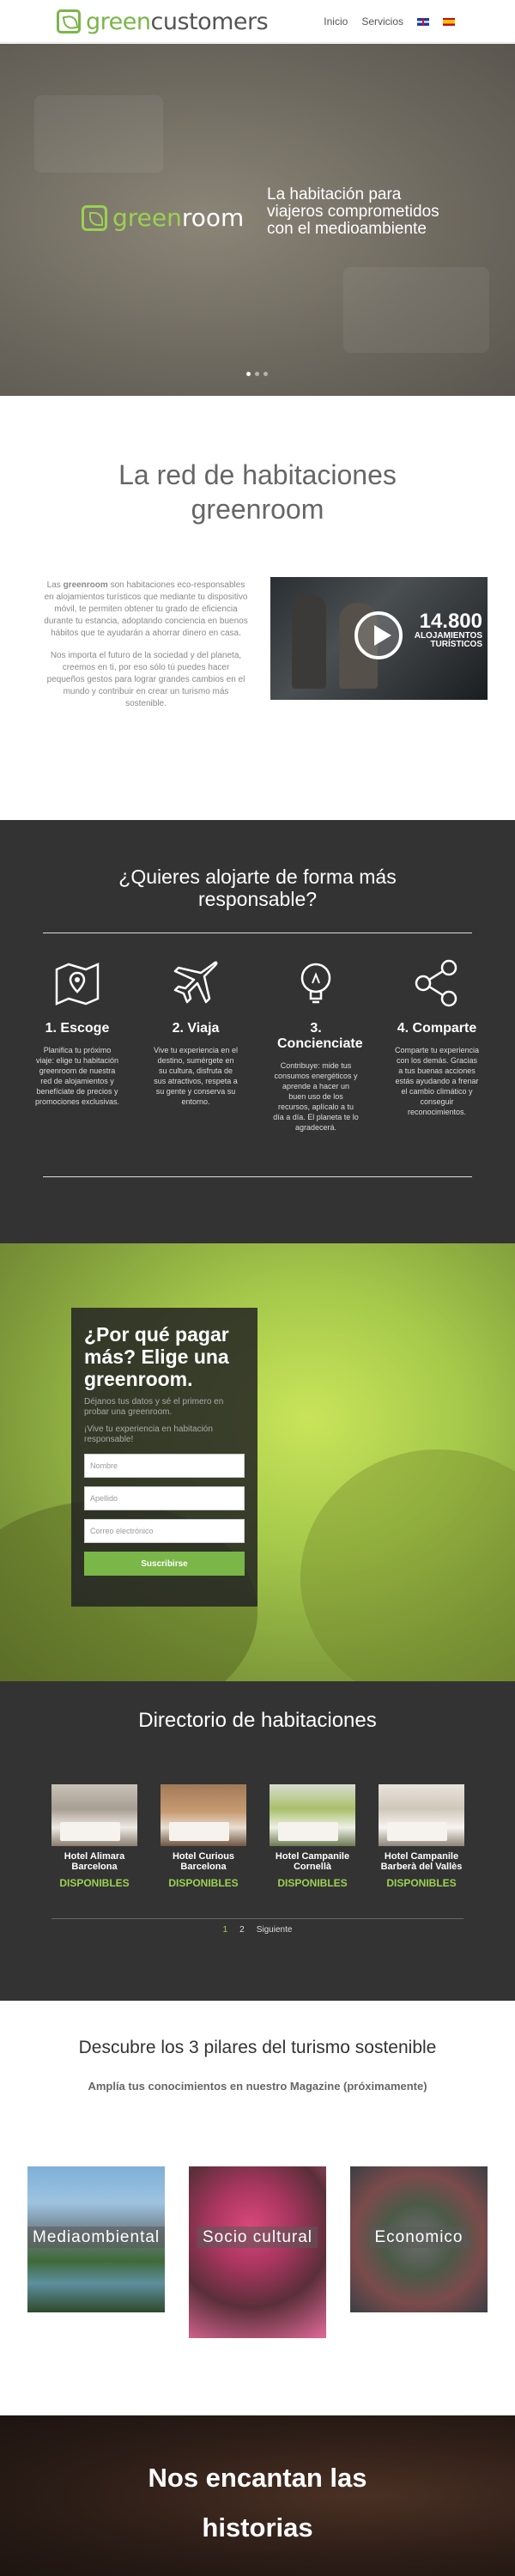  What do you see at coordinates (378, 635) in the screenshot?
I see `play-icon` at bounding box center [378, 635].